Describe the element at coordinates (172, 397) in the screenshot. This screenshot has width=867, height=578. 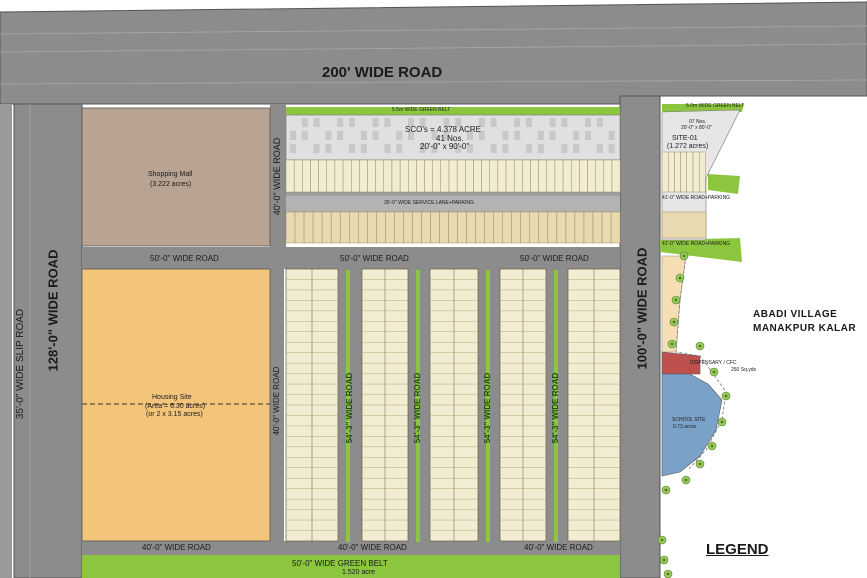
I see `housing-title: Housing Site` at that location.